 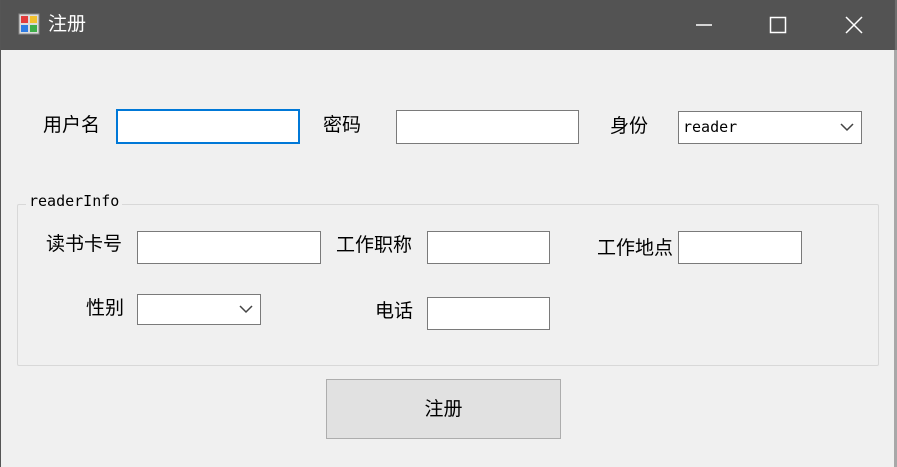 What do you see at coordinates (67, 24) in the screenshot?
I see `window-title: 注册` at bounding box center [67, 24].